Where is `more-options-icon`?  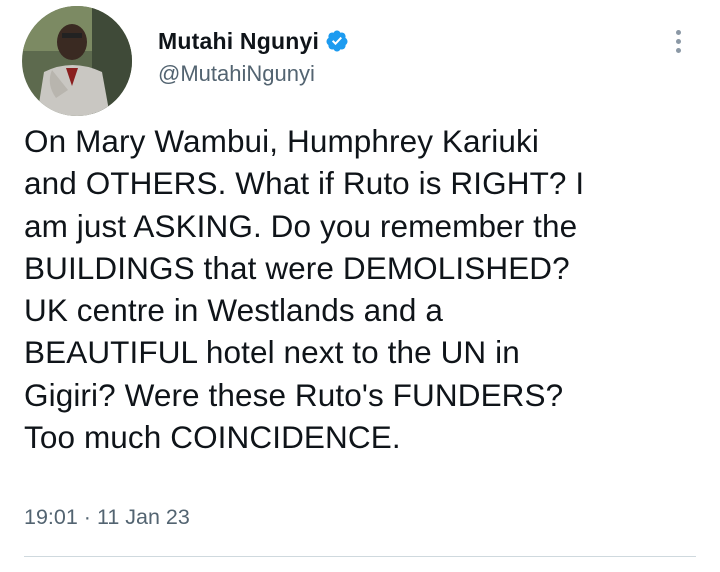
more-options-icon is located at coordinates (678, 43).